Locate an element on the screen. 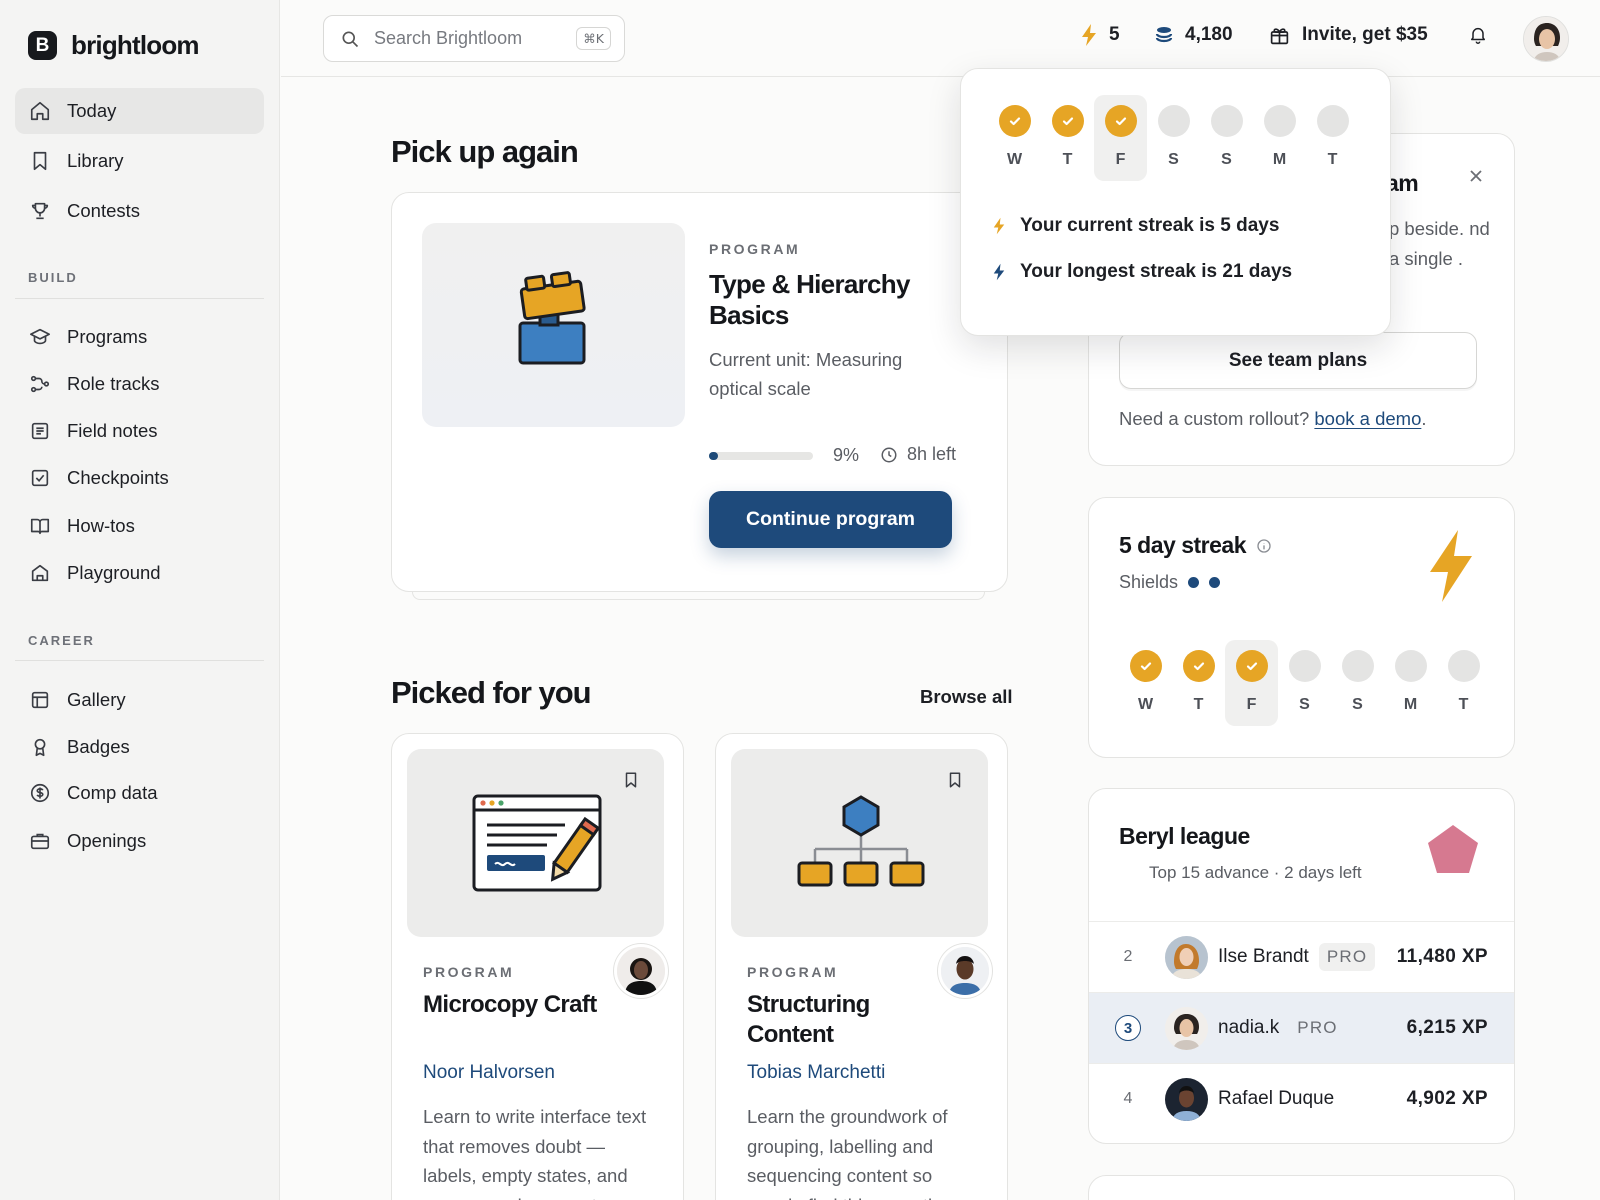 This screenshot has height=1200, width=1600. streak-title-row: 5 day streak is located at coordinates (1195, 545).